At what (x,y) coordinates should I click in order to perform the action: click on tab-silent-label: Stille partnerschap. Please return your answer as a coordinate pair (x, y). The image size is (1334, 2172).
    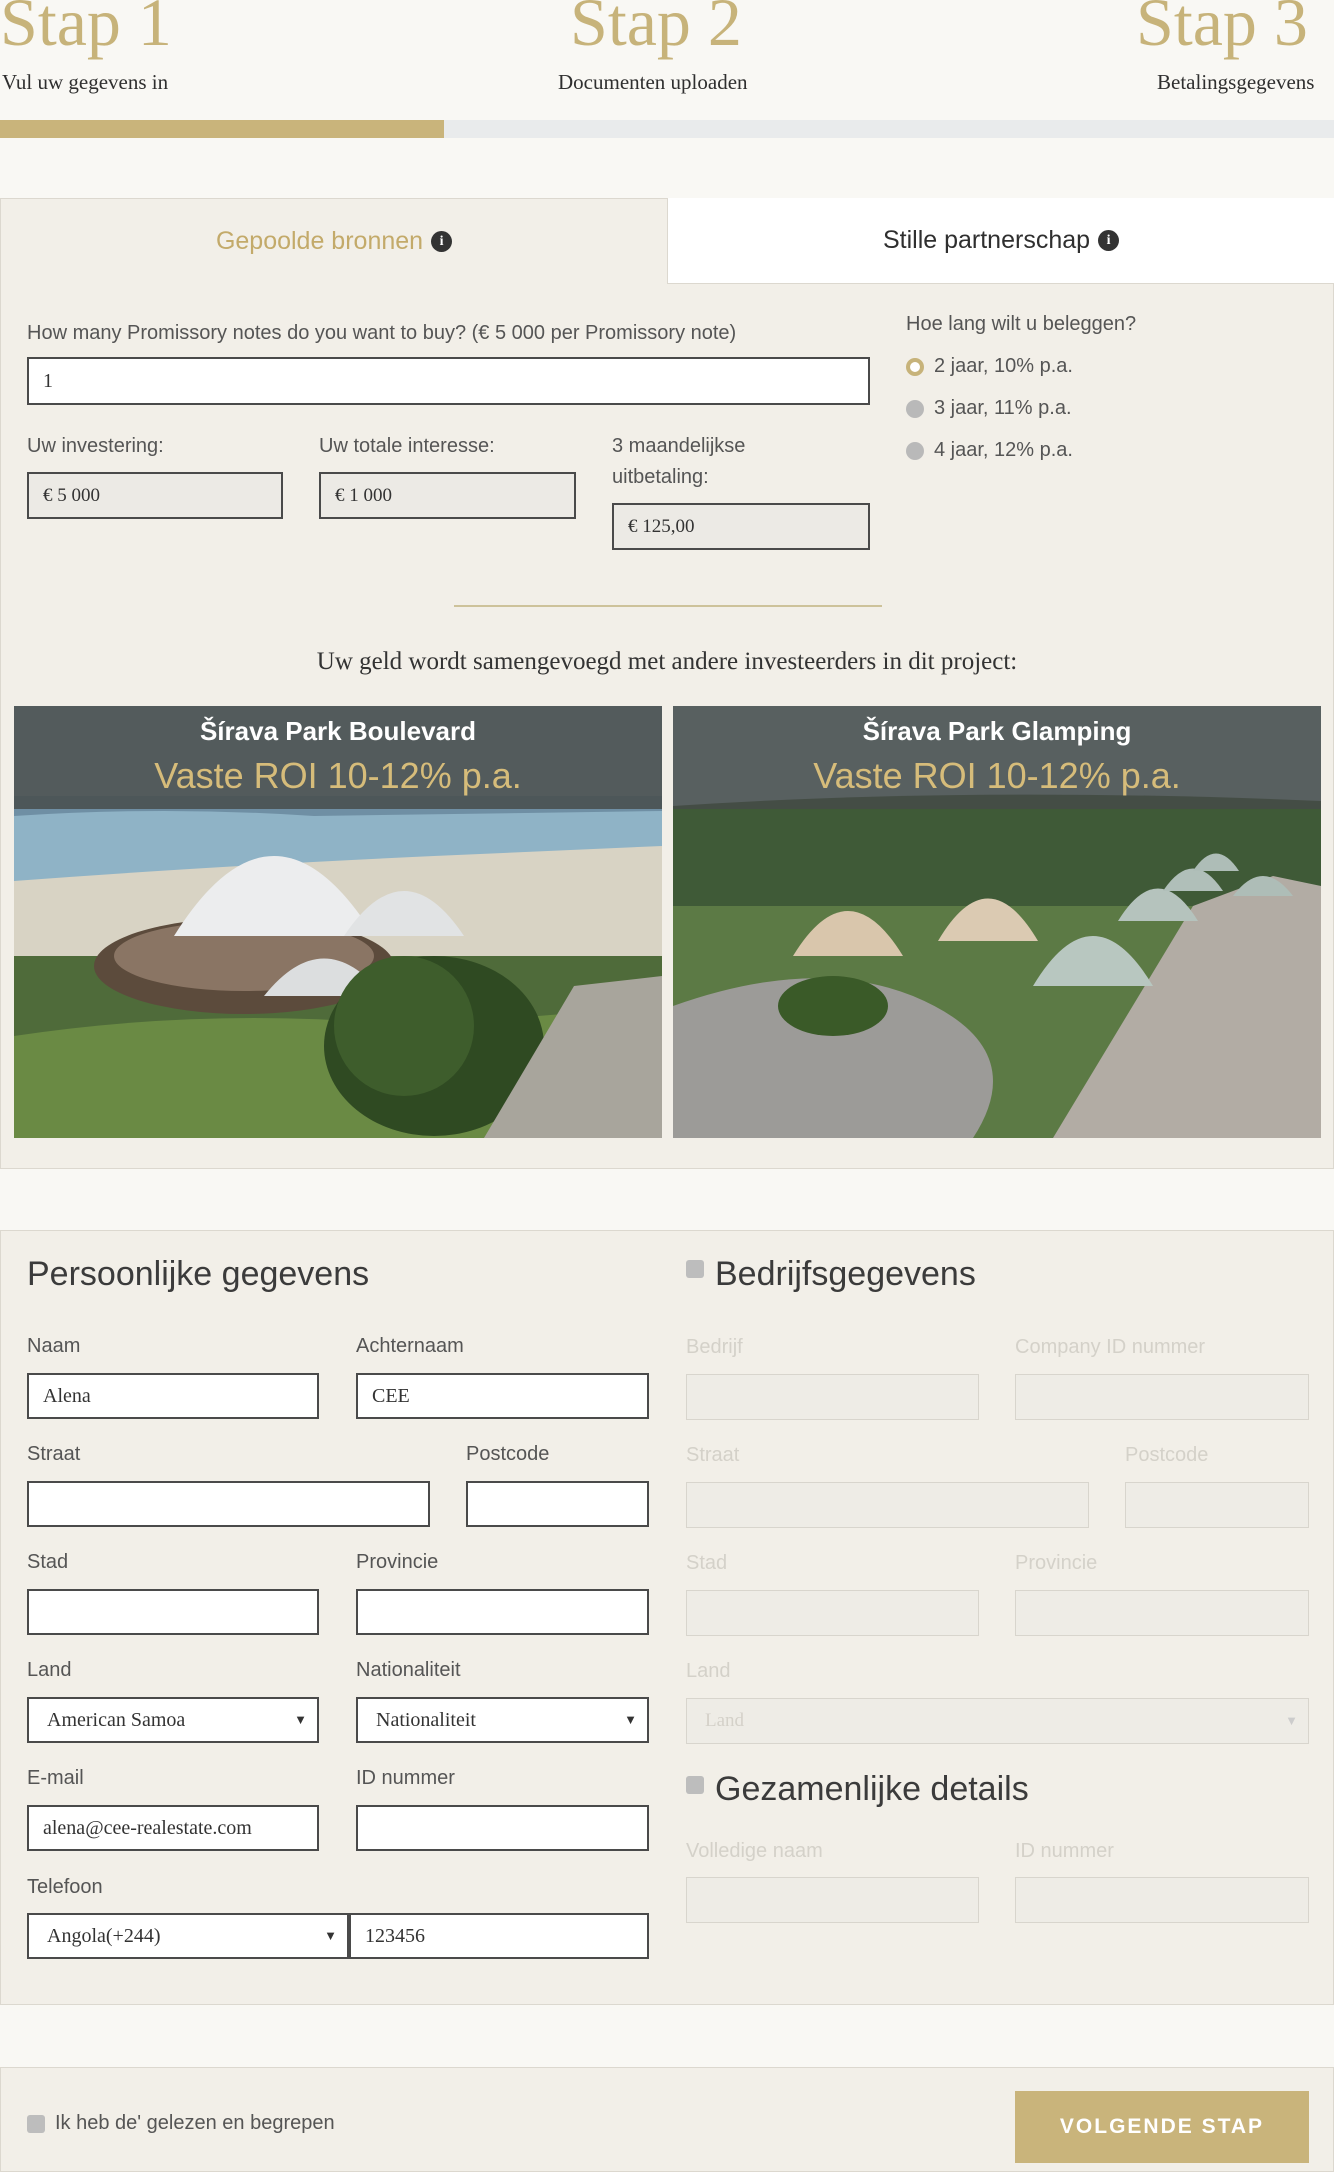
    Looking at the image, I should click on (986, 240).